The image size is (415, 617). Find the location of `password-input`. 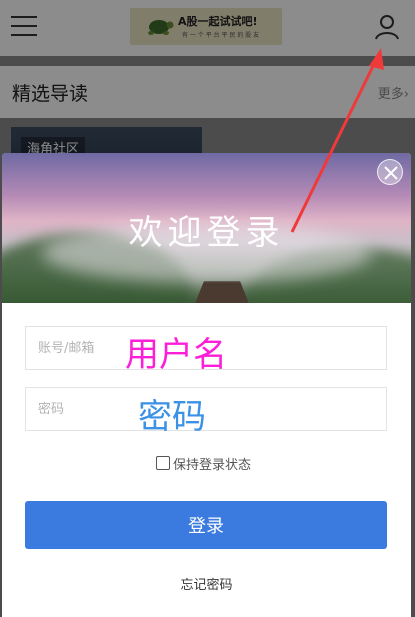

password-input is located at coordinates (206, 409).